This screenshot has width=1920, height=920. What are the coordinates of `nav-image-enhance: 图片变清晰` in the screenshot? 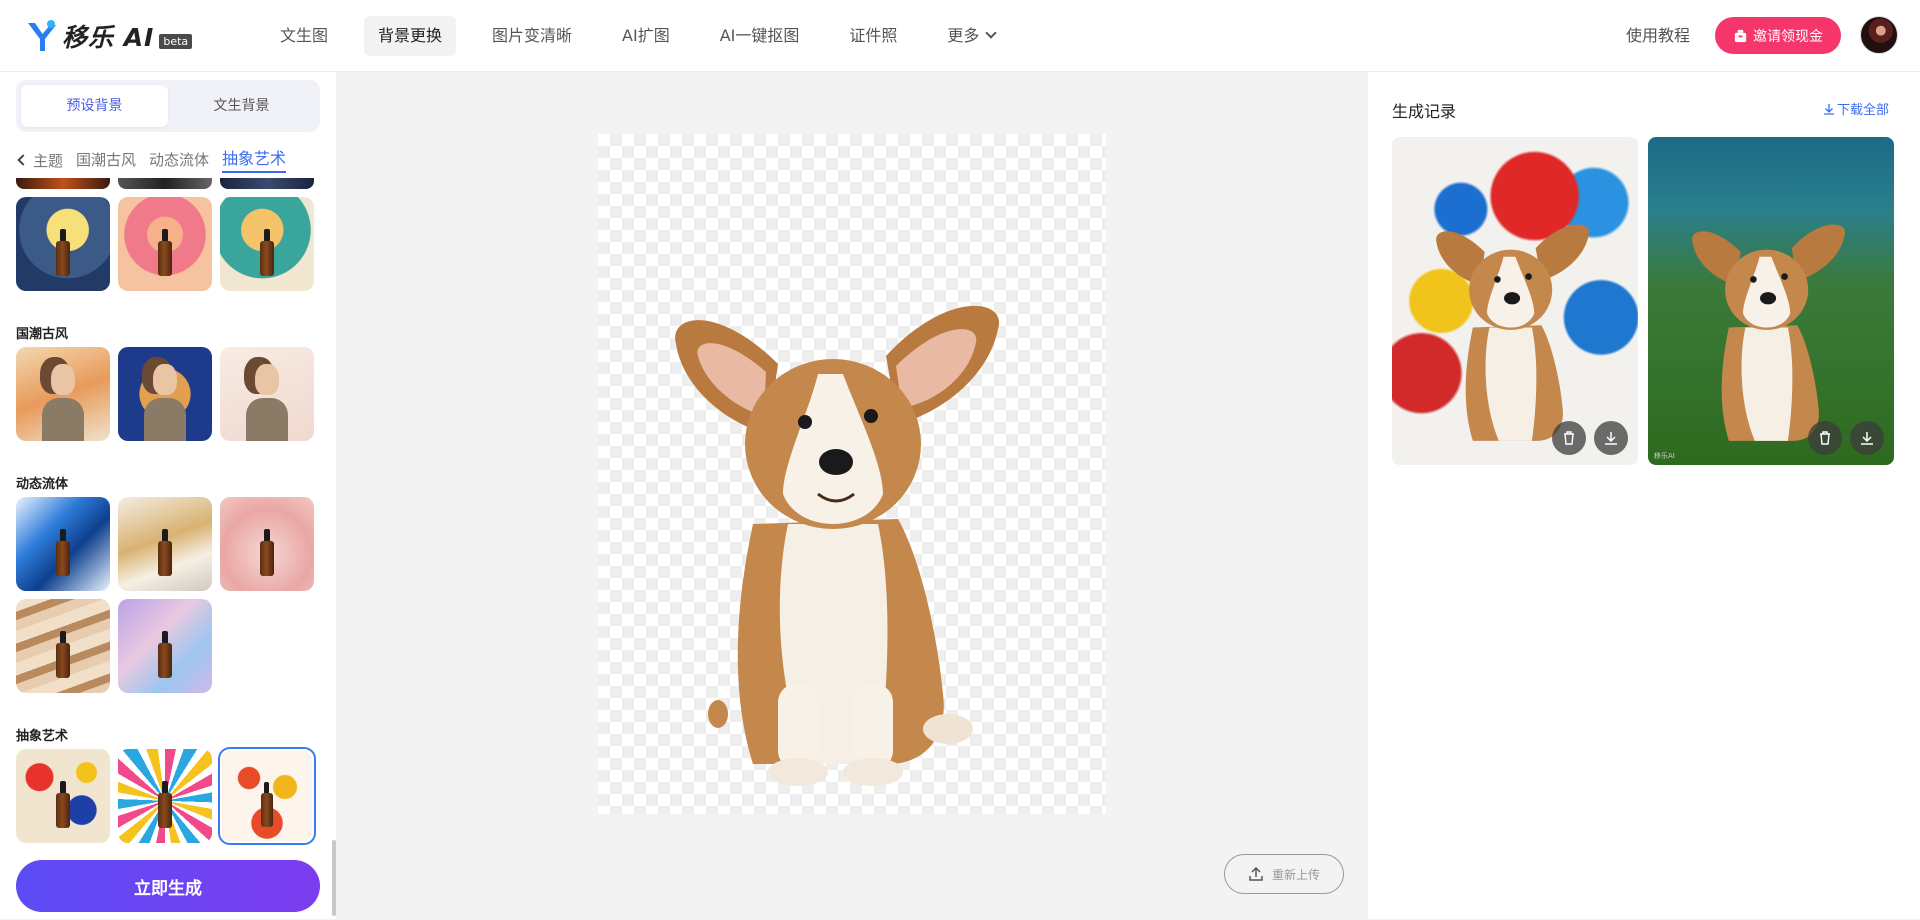 It's located at (532, 36).